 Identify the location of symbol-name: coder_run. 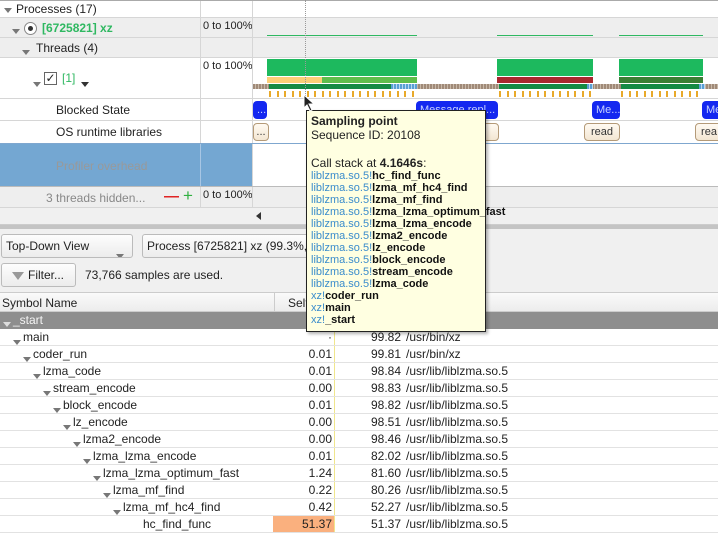
(60, 354).